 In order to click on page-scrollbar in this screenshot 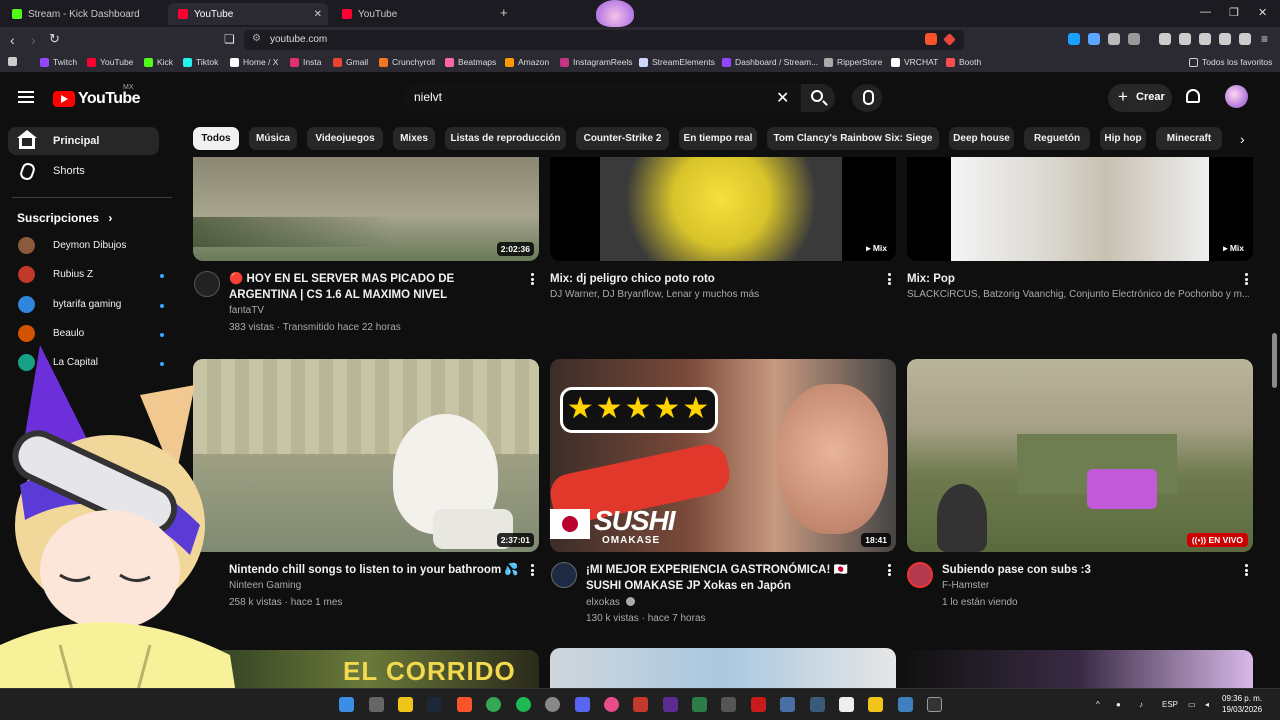, I will do `click(1274, 360)`.